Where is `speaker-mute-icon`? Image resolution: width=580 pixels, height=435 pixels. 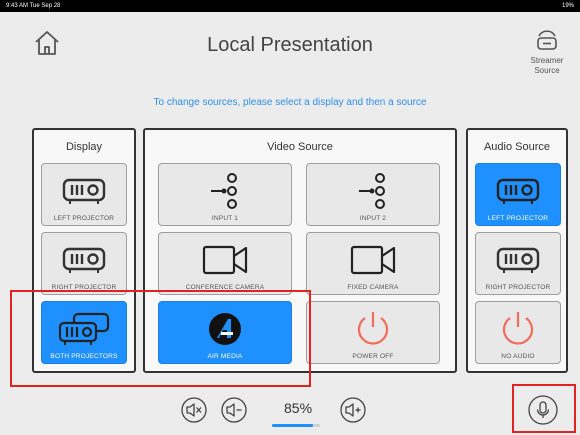
speaker-mute-icon is located at coordinates (194, 410).